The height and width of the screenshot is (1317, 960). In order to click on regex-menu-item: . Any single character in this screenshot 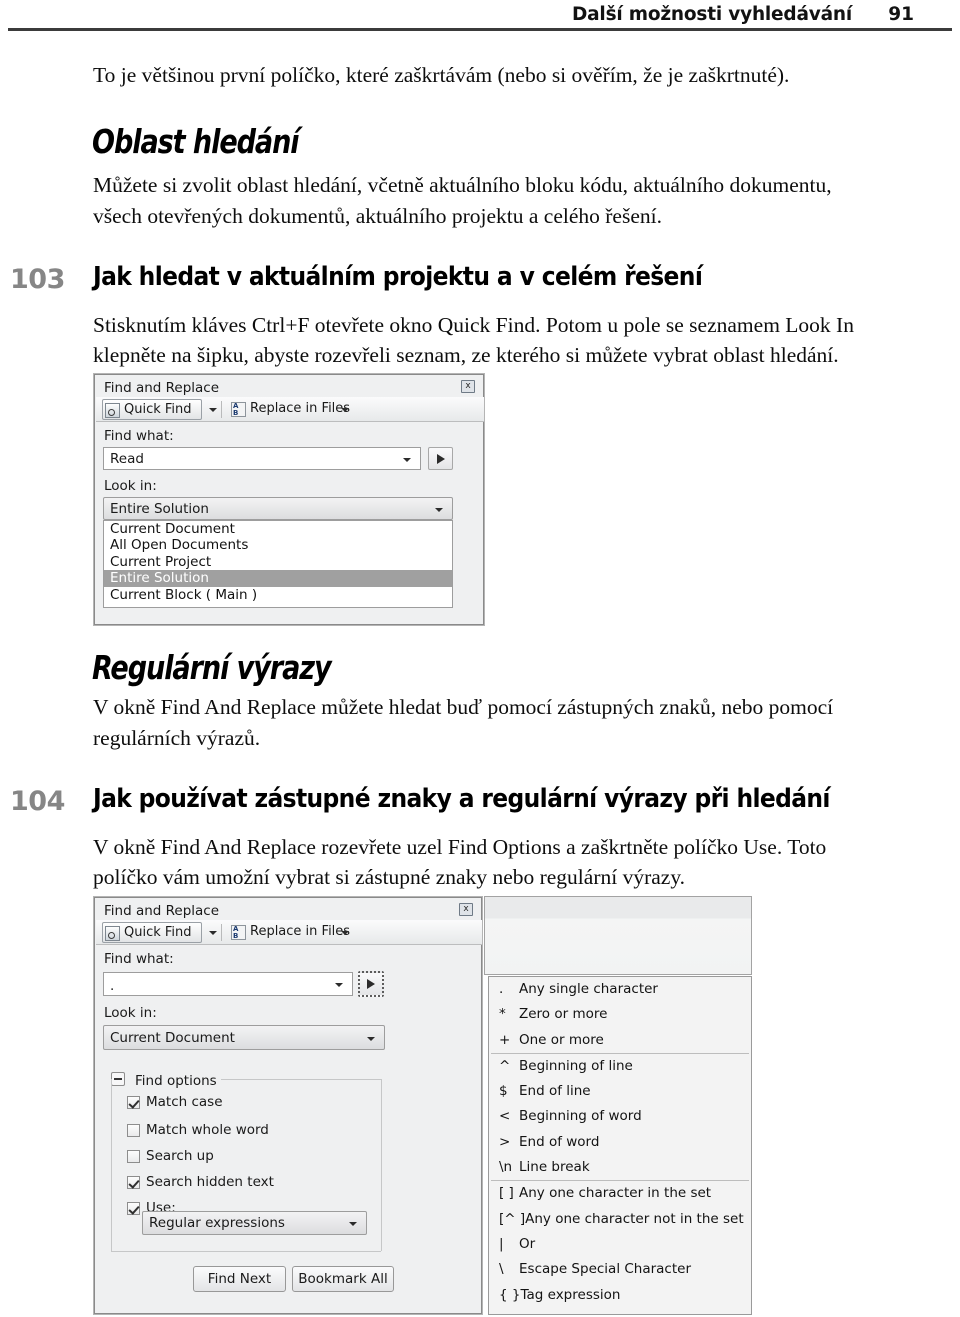, I will do `click(620, 989)`.